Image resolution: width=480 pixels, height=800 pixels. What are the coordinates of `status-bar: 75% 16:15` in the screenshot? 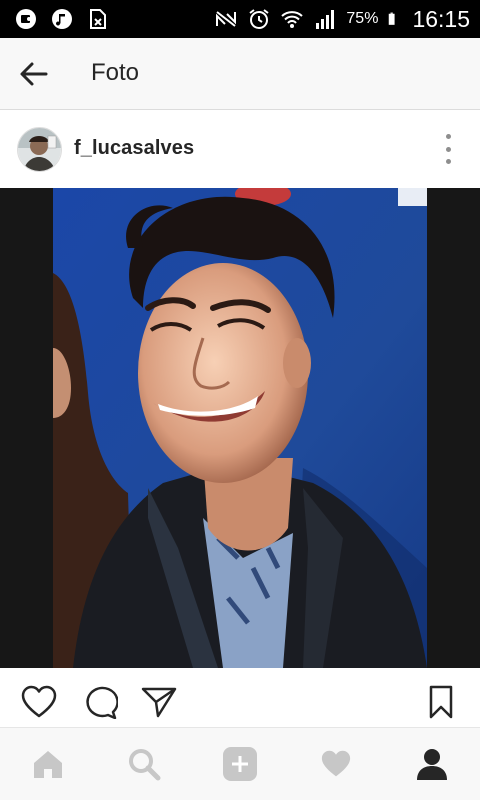 It's located at (240, 19).